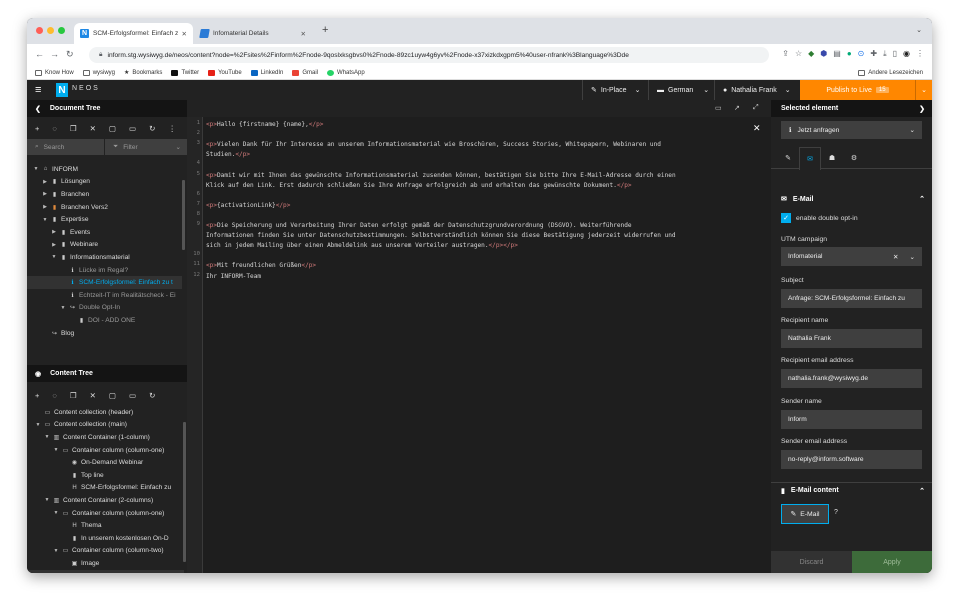  What do you see at coordinates (105, 513) in the screenshot?
I see `tree-node: ▼ ▭ Container column (column-one)` at bounding box center [105, 513].